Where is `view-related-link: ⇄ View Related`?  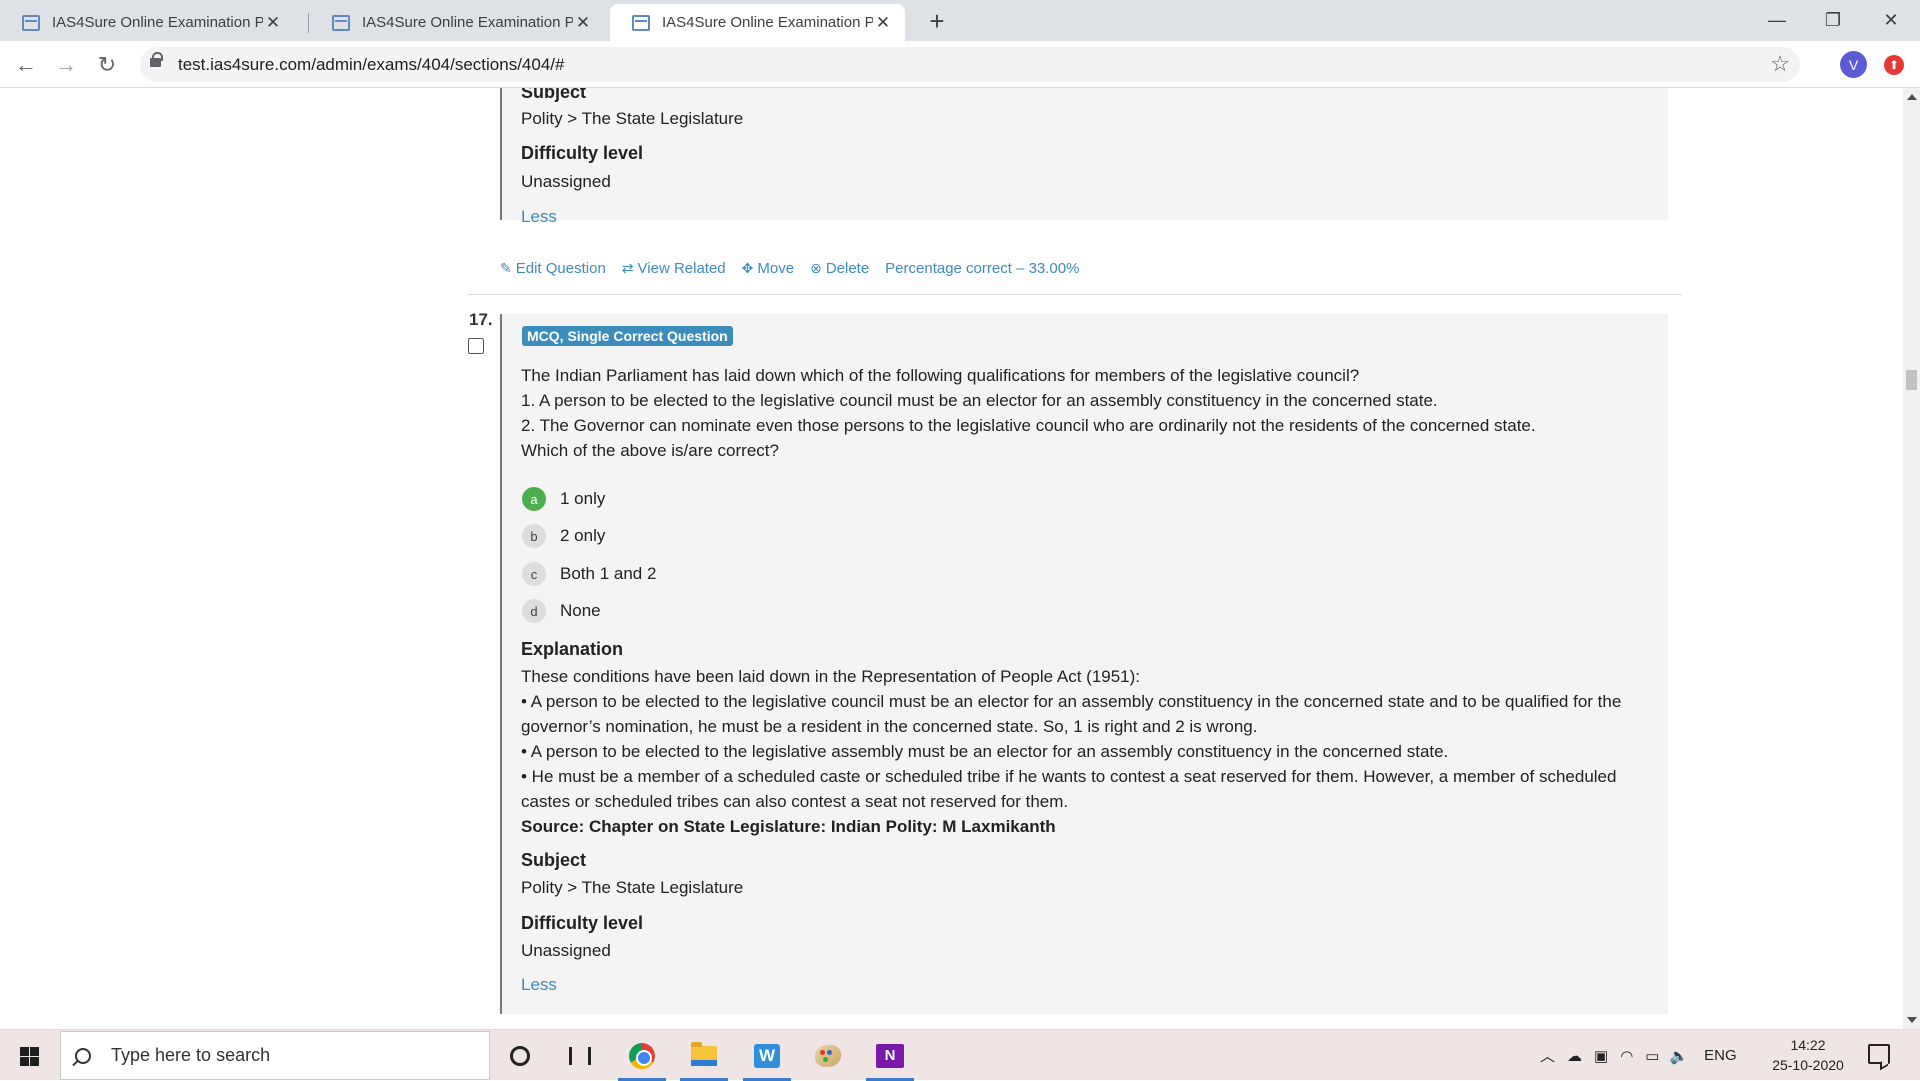 view-related-link: ⇄ View Related is located at coordinates (674, 268).